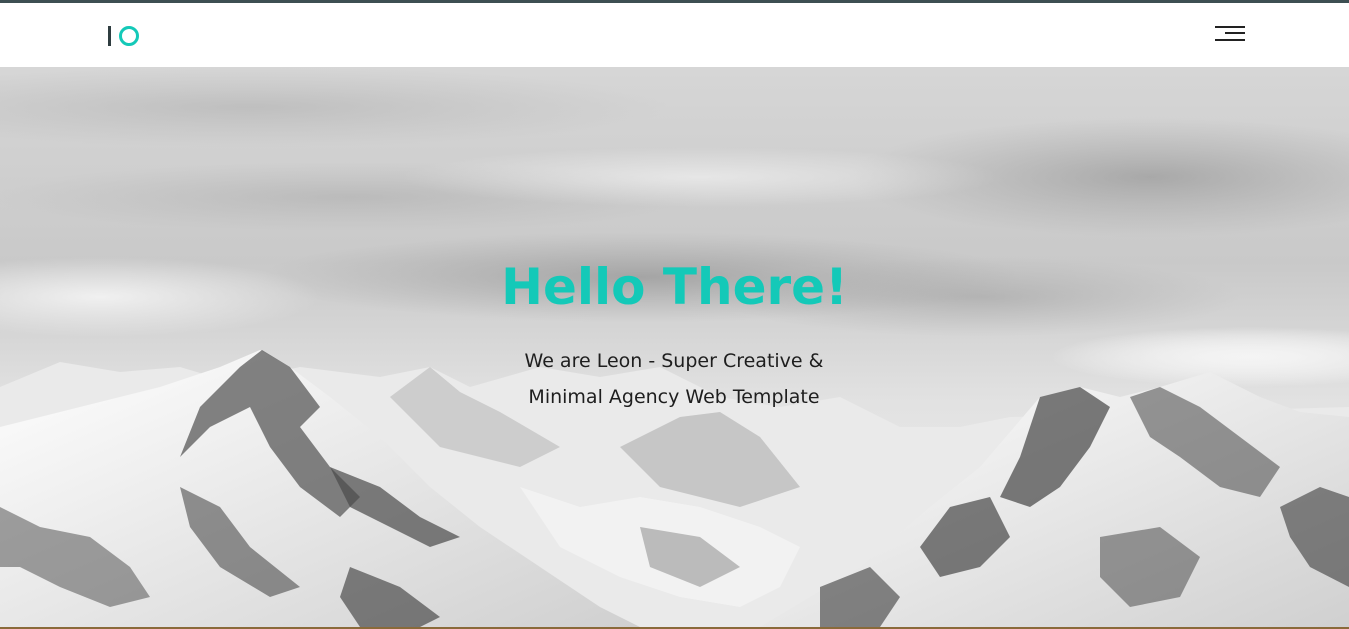 This screenshot has width=1349, height=629. Describe the element at coordinates (1230, 40) in the screenshot. I see `menu-line-bottom` at that location.